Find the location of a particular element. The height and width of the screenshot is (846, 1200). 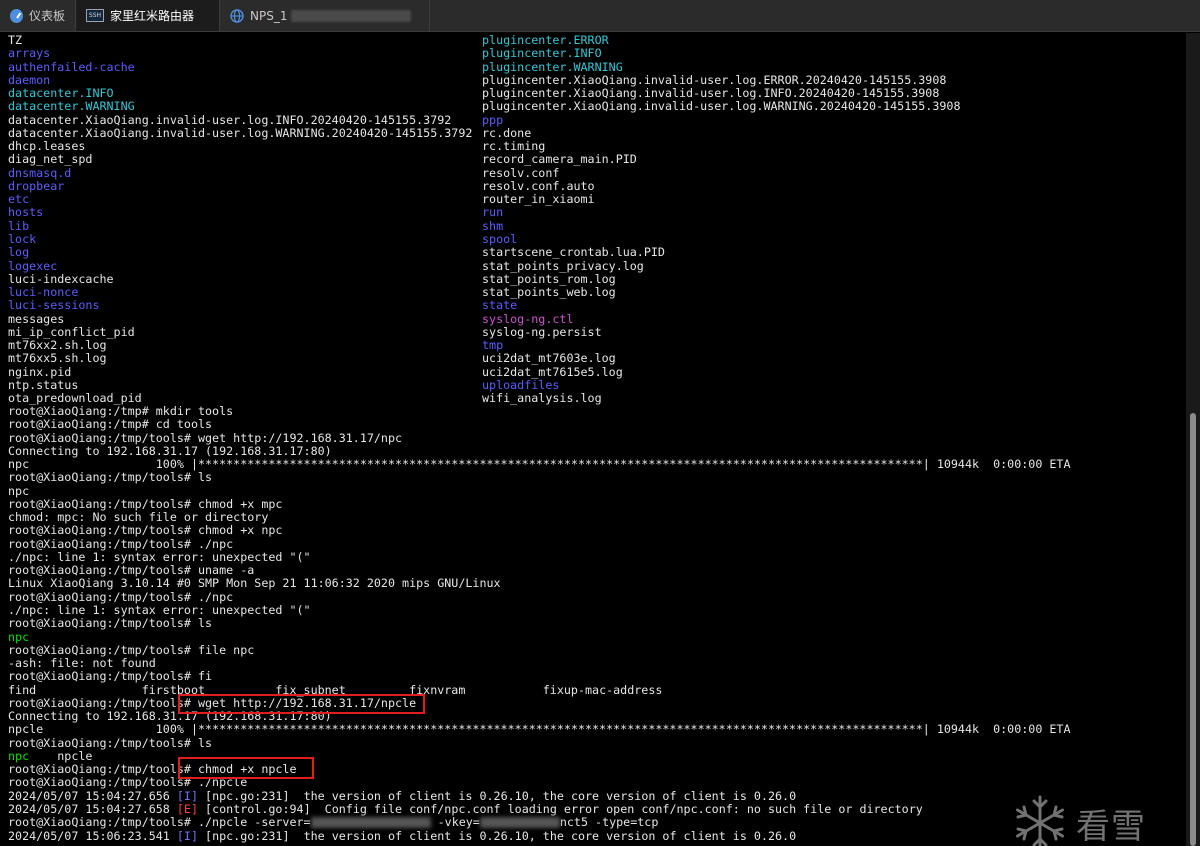

terminal-text: root@XiaoQiang:/tmp/tools# fi is located at coordinates (110, 676).